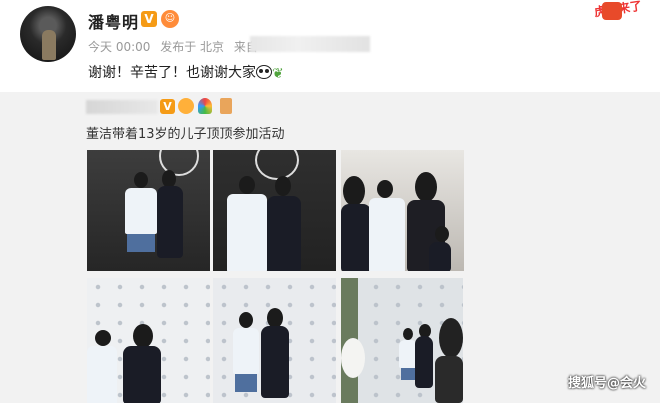 This screenshot has height=403, width=660. What do you see at coordinates (440, 256) in the screenshot?
I see `child-dress` at bounding box center [440, 256].